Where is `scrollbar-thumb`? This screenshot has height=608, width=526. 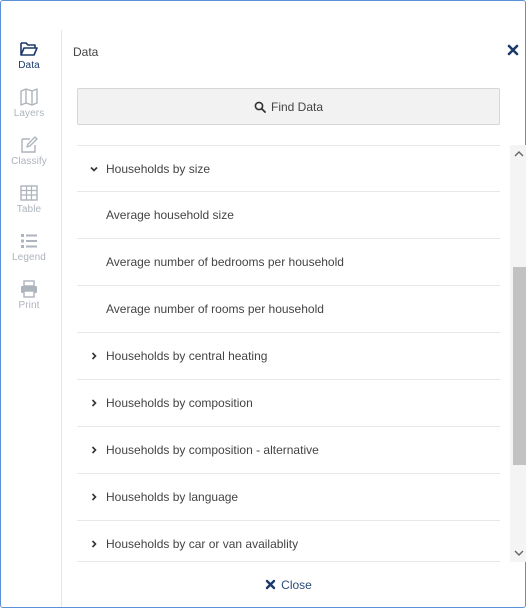 scrollbar-thumb is located at coordinates (519, 366).